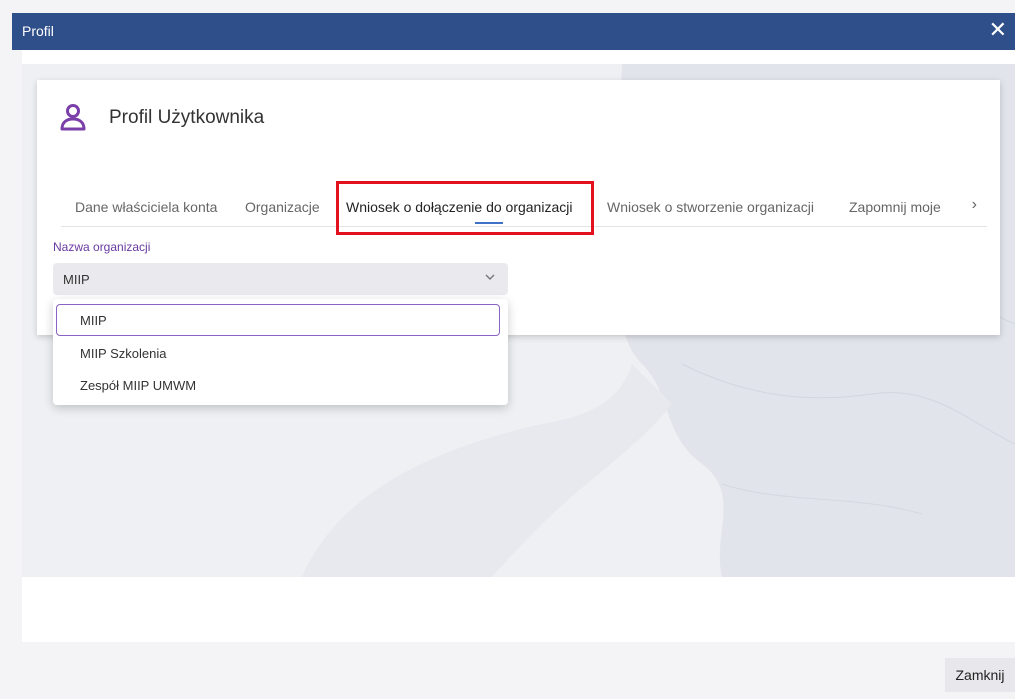 The width and height of the screenshot is (1015, 699). Describe the element at coordinates (76, 279) in the screenshot. I see `selected-value: MIIP` at that location.